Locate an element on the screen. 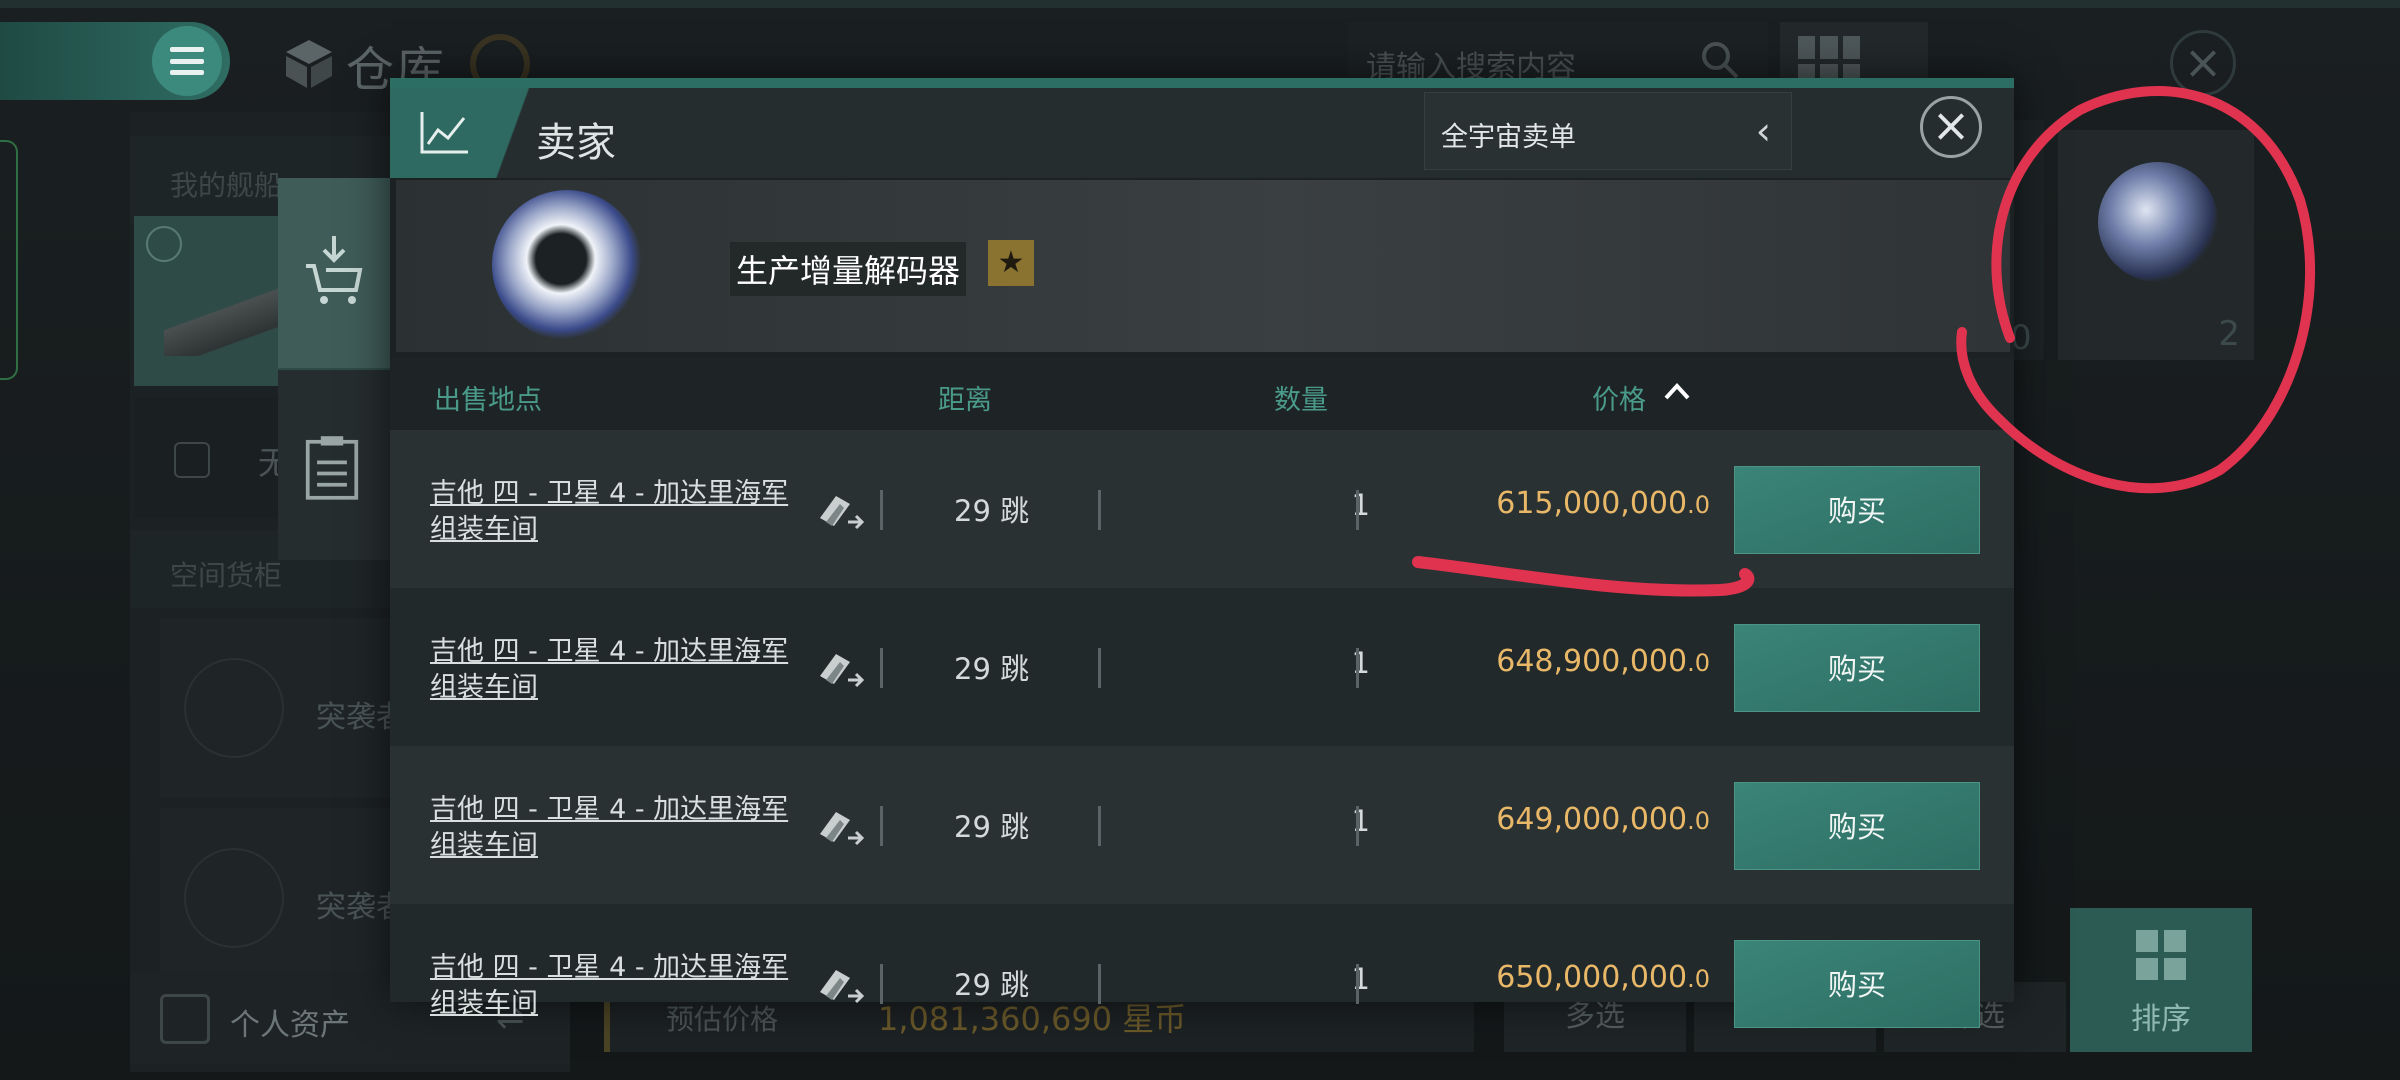 The width and height of the screenshot is (2400, 1080). price-value: 615,000,000.0 is located at coordinates (1560, 503).